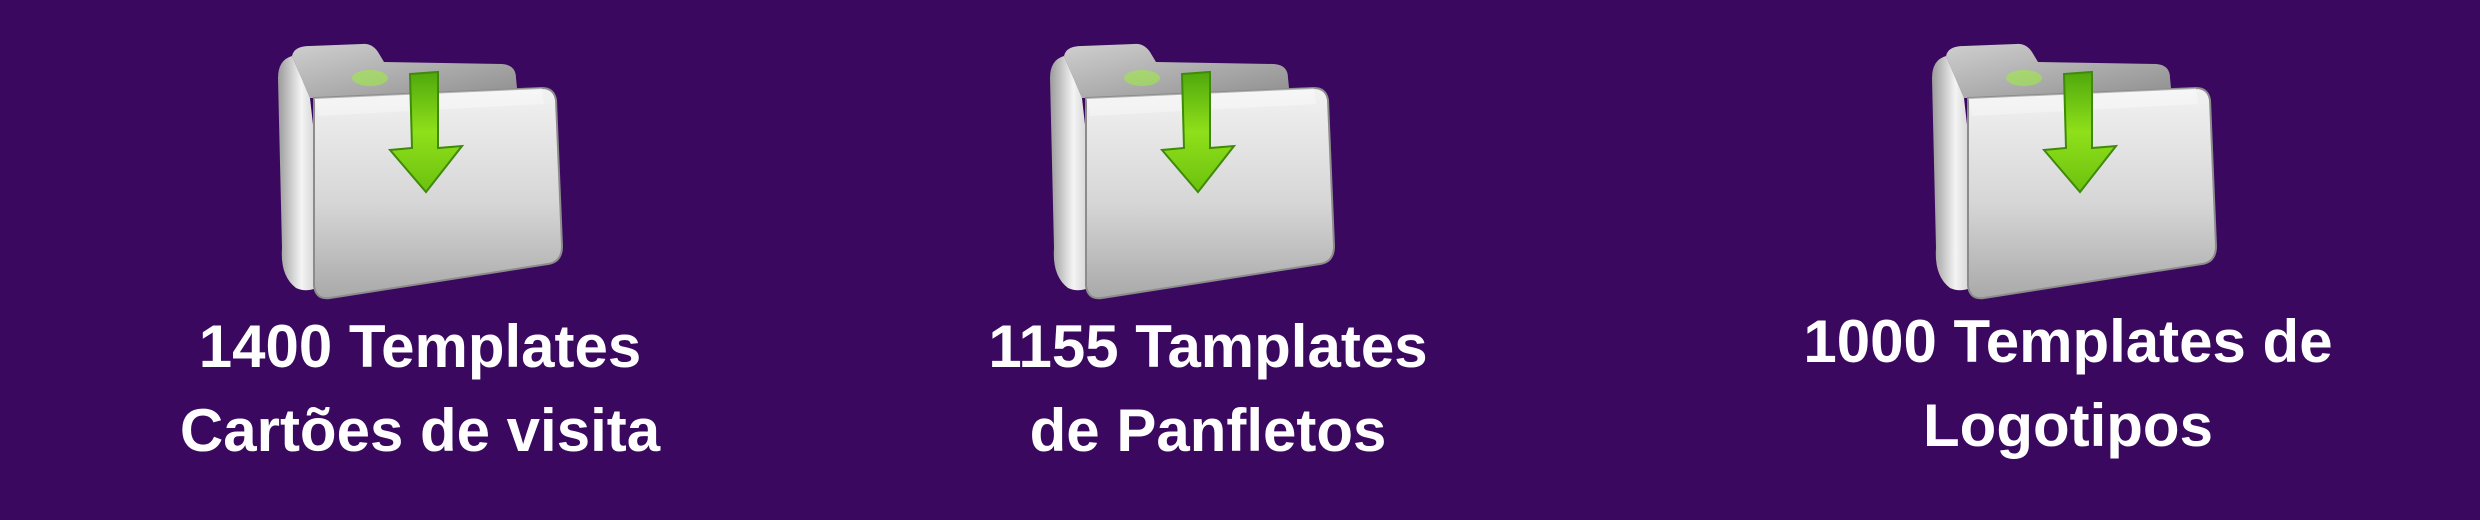 Image resolution: width=2480 pixels, height=520 pixels. I want to click on card-title-line-2: Cartões de visita, so click(420, 430).